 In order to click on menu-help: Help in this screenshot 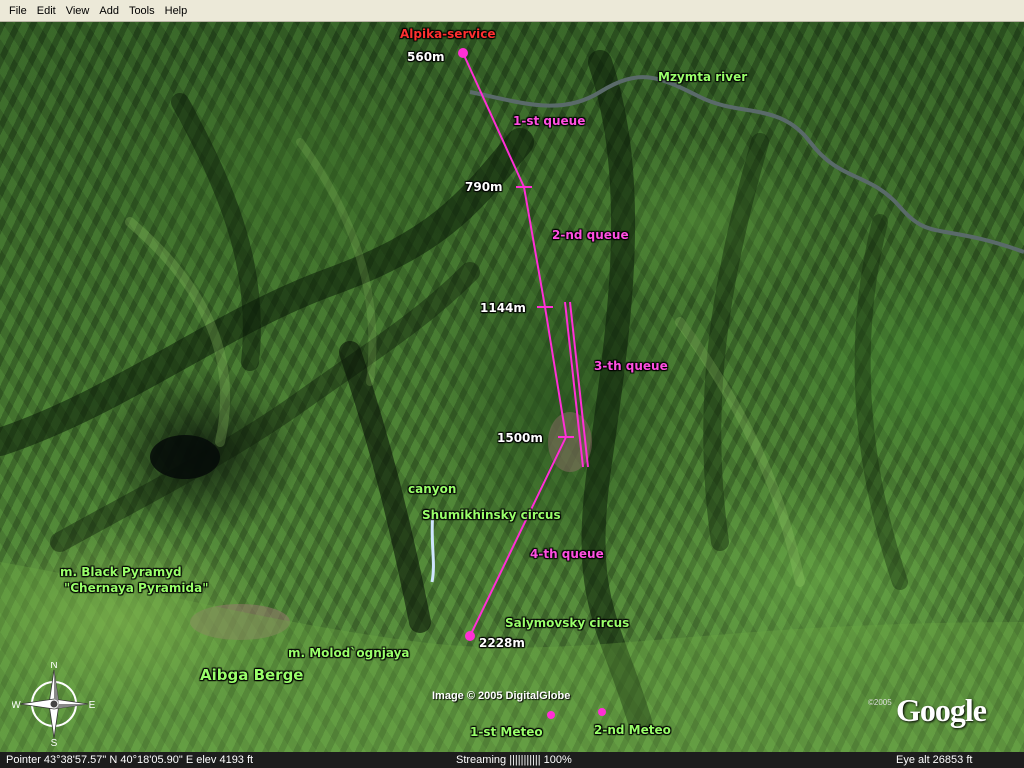, I will do `click(176, 11)`.